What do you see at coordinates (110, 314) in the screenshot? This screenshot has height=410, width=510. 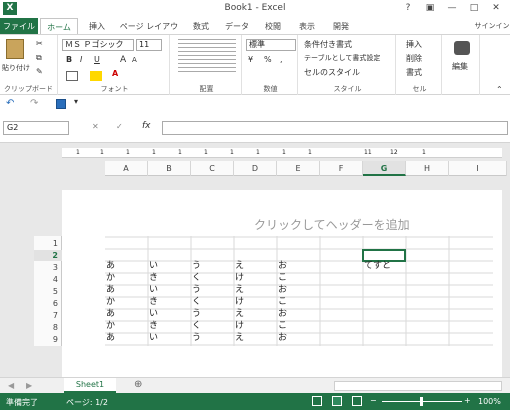 I see `cell-a7: あ` at bounding box center [110, 314].